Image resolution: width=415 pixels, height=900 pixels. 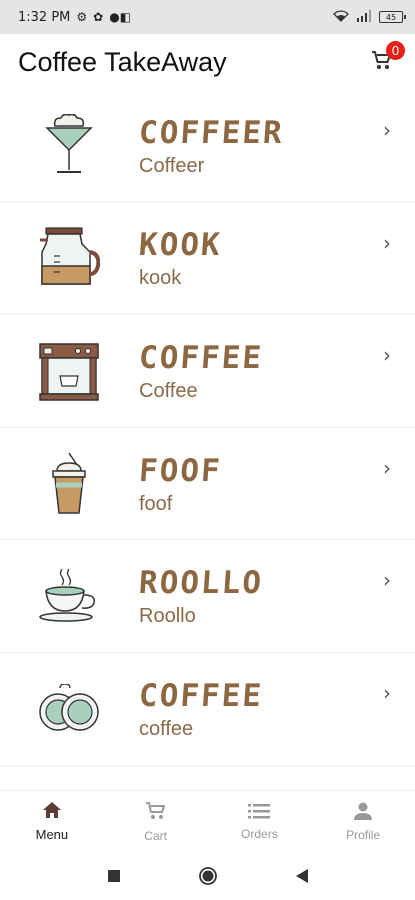 What do you see at coordinates (363, 834) in the screenshot?
I see `nav-label: Profile` at bounding box center [363, 834].